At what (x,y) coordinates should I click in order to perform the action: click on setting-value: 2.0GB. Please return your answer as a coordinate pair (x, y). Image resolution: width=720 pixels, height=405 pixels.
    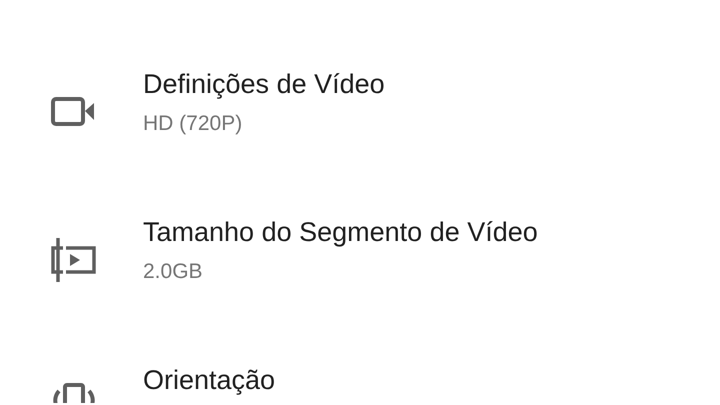
    Looking at the image, I should click on (173, 272).